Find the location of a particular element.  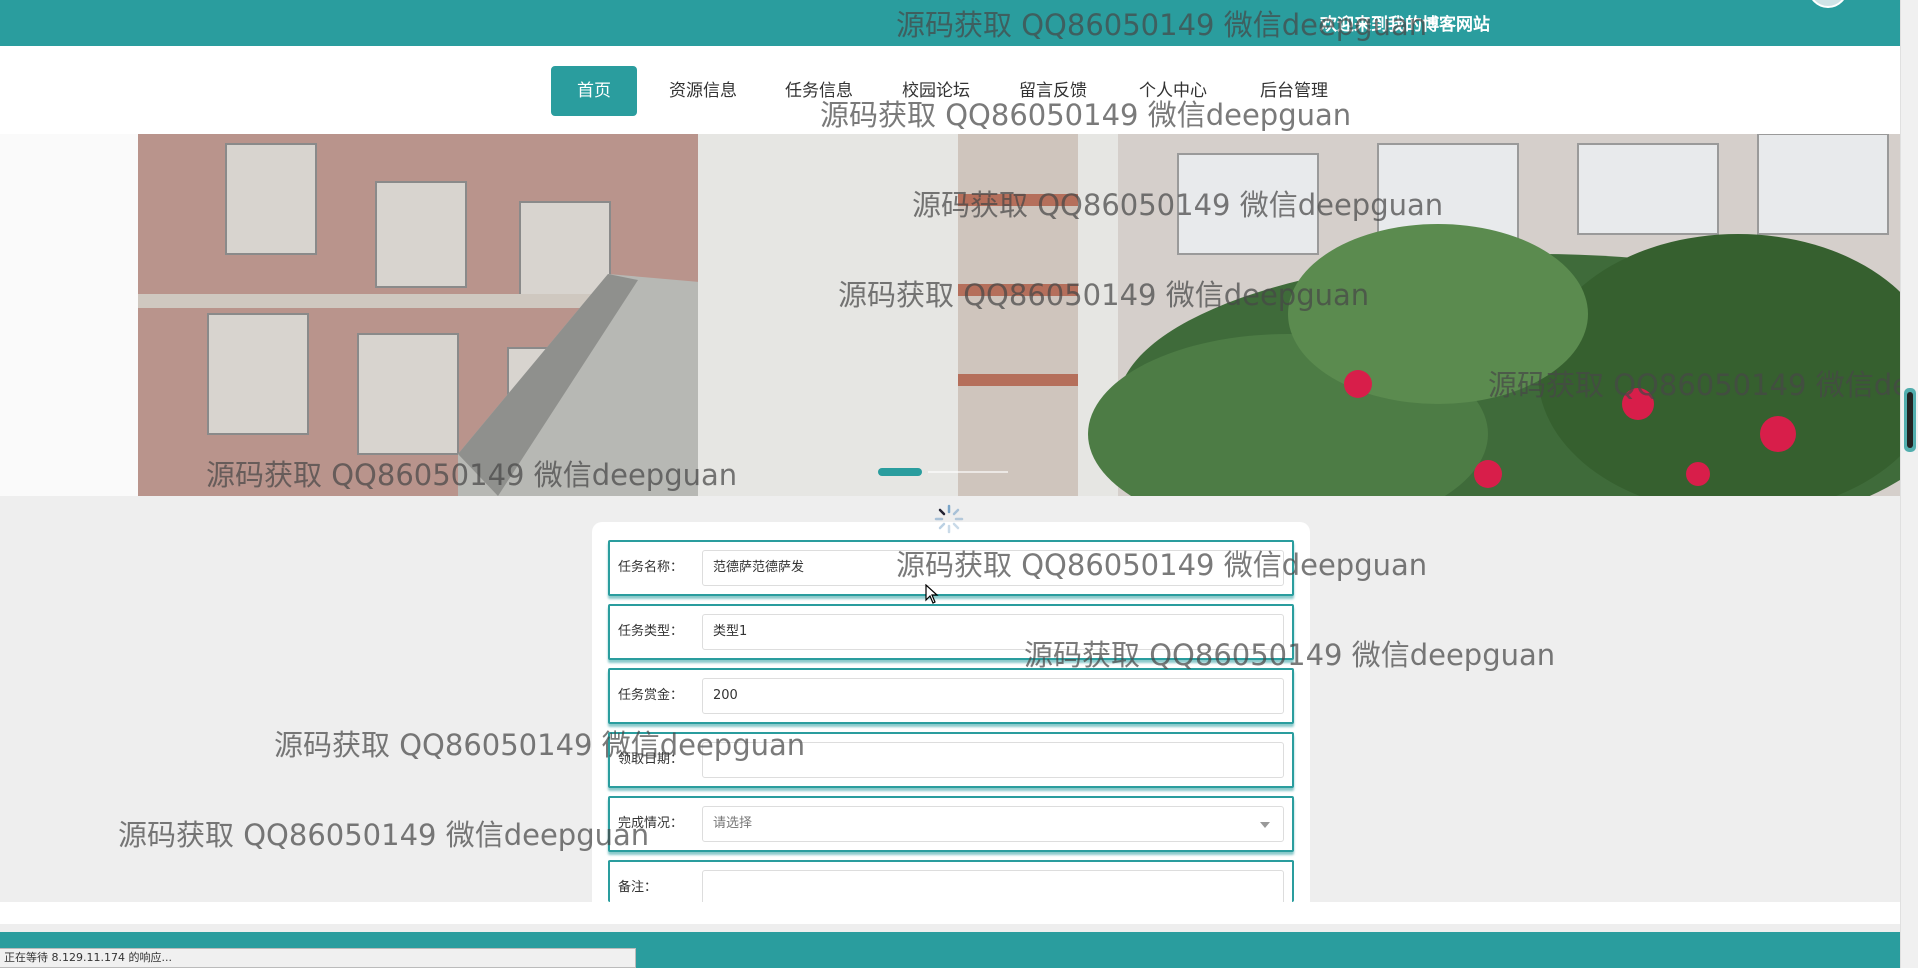

mouse-cursor-icon is located at coordinates (932, 594).